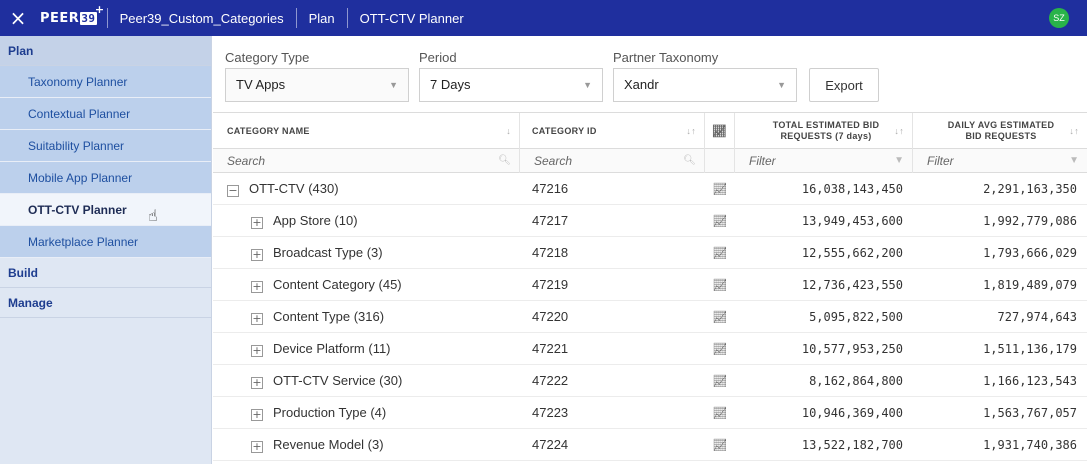 The height and width of the screenshot is (464, 1087). I want to click on category-name: Content Category (45), so click(337, 284).